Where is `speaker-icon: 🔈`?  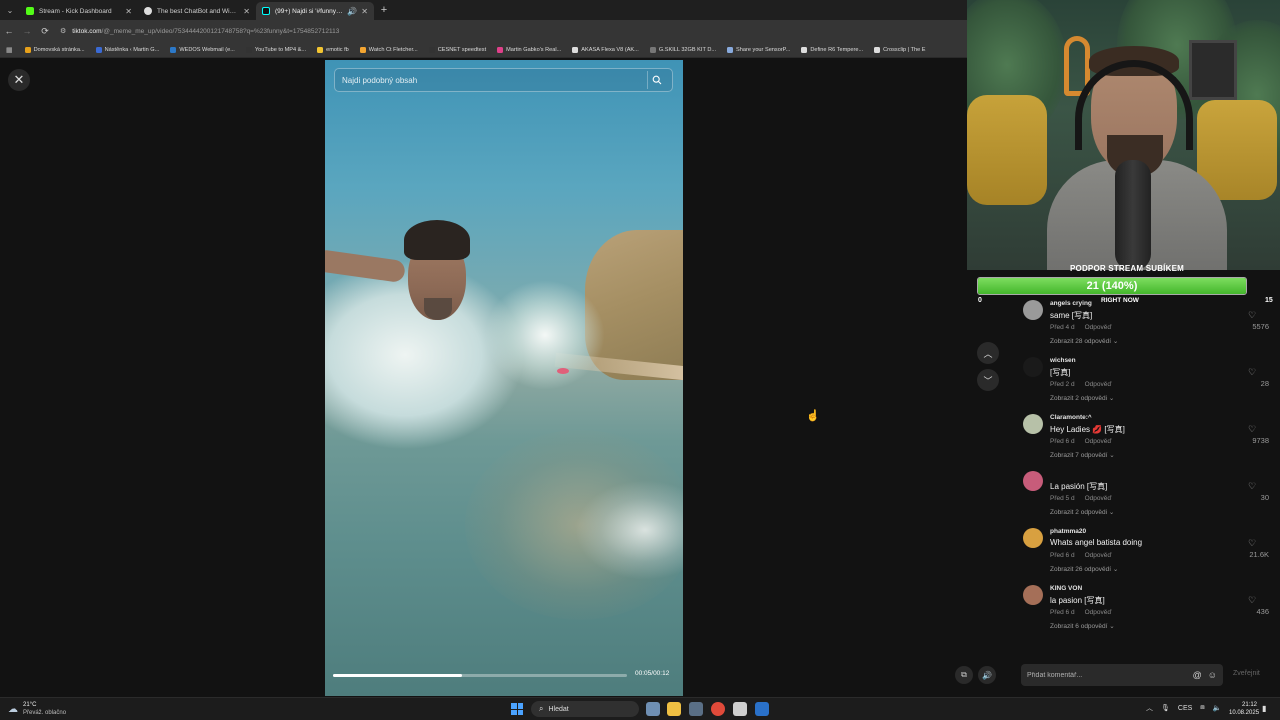
speaker-icon: 🔈 is located at coordinates (1217, 708).